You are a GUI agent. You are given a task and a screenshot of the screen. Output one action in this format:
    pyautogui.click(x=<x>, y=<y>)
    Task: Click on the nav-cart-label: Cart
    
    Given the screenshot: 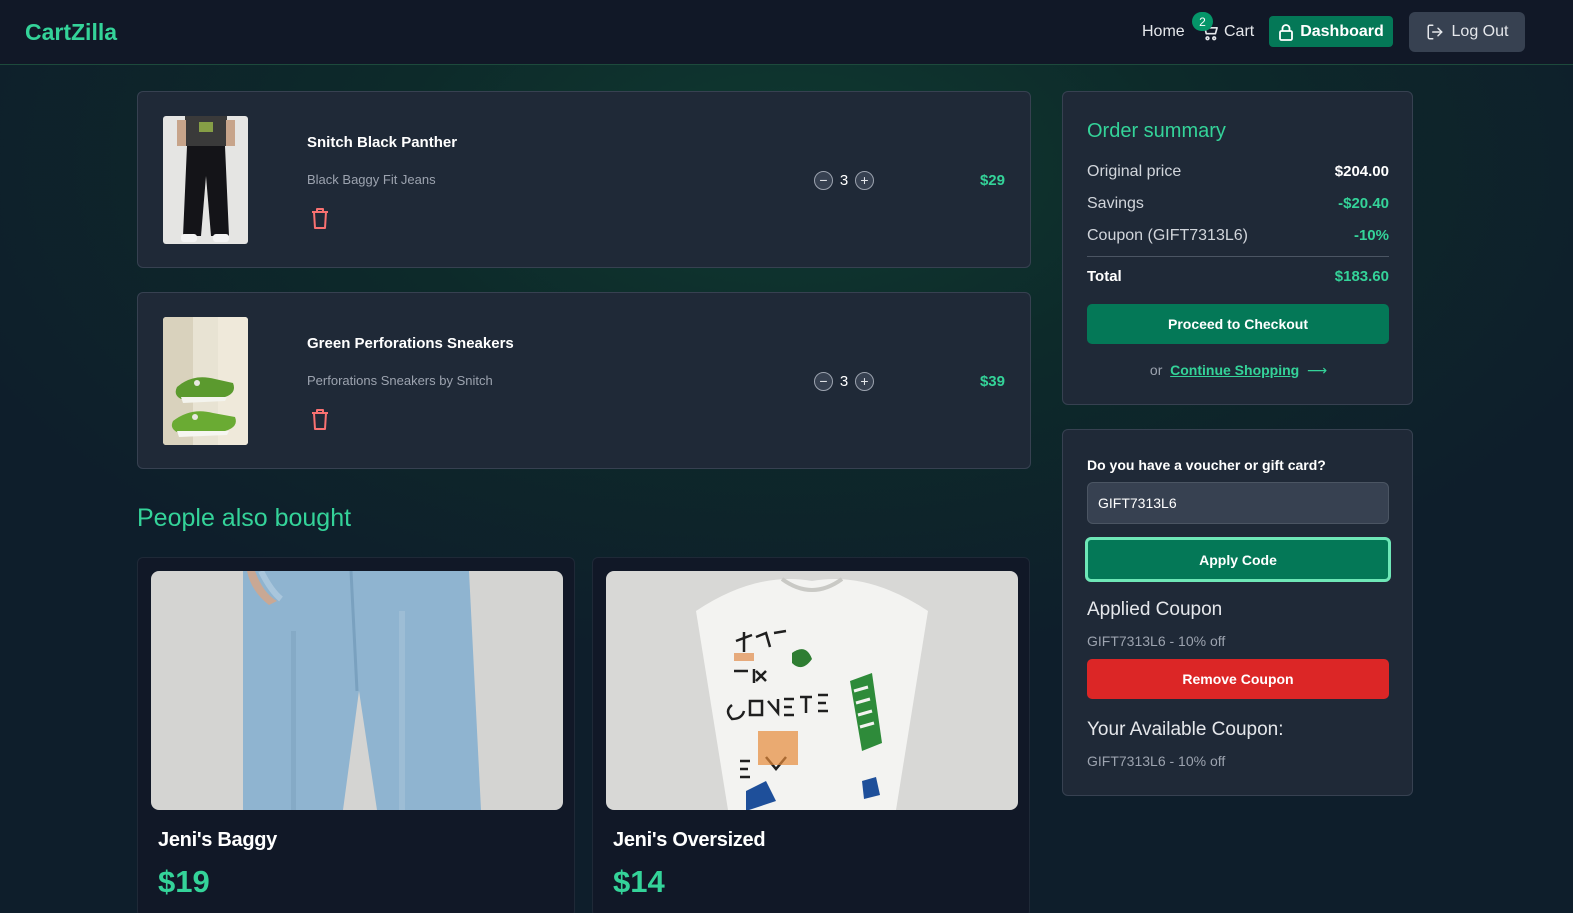 What is the action you would take?
    pyautogui.click(x=1239, y=31)
    